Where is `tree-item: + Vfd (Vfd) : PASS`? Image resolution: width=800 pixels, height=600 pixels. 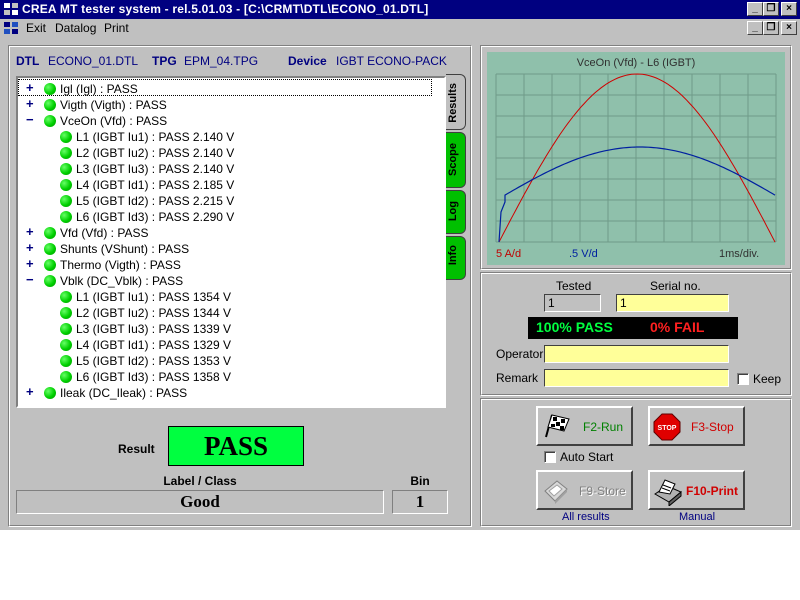
tree-item: + Vfd (Vfd) : PASS is located at coordinates (228, 233).